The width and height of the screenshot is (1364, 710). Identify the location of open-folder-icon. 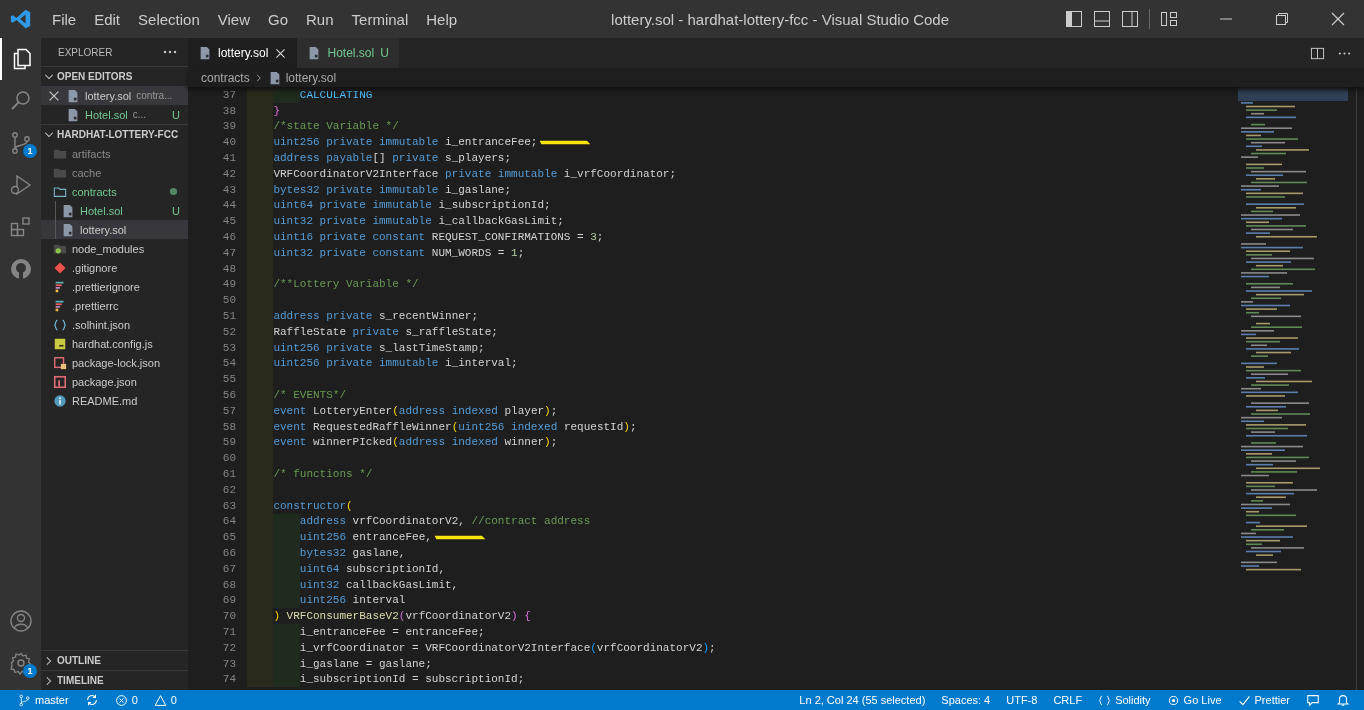
(60, 191).